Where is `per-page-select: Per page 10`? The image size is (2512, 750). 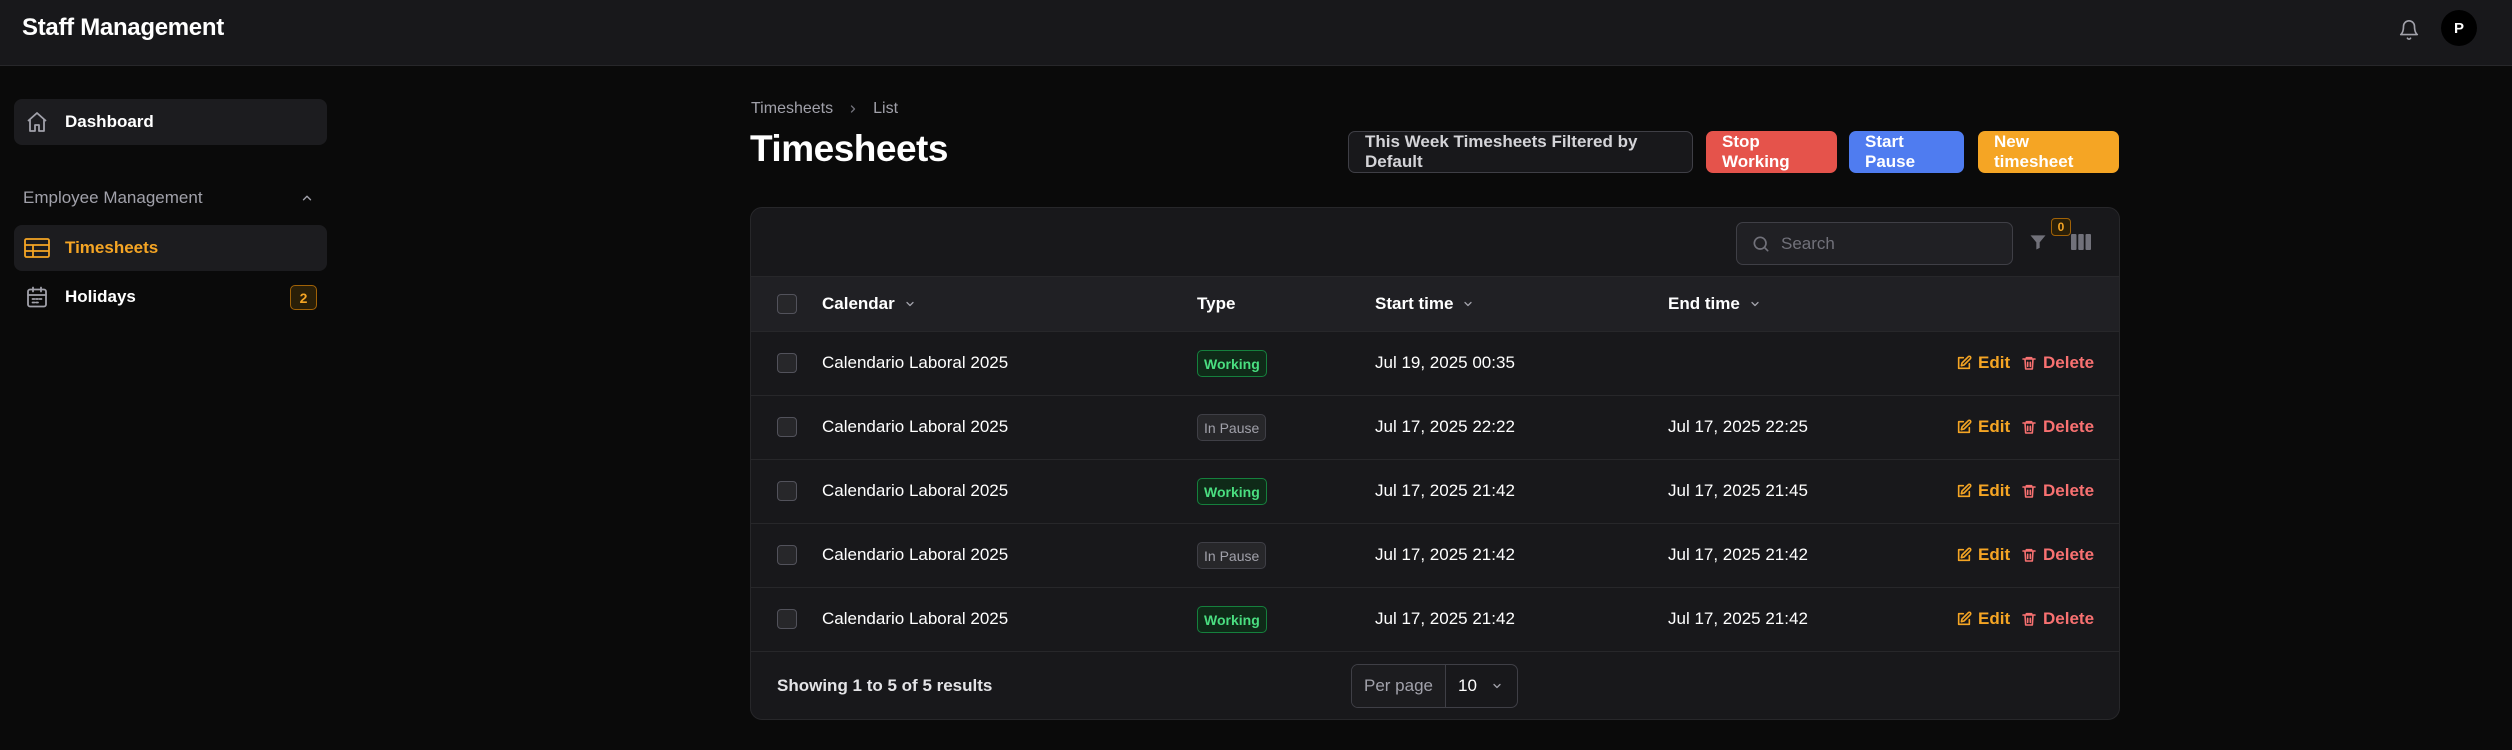 per-page-select: Per page 10 is located at coordinates (1434, 686).